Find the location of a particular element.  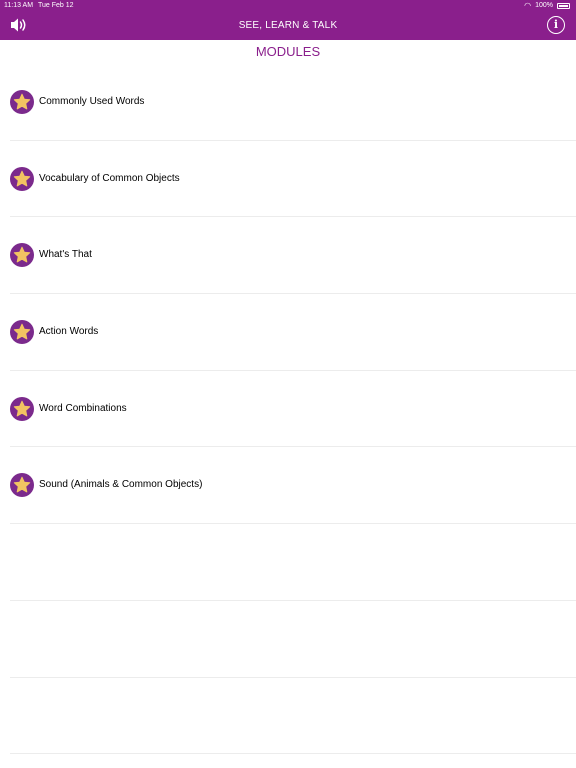

app-title: SEE, LEARN & TALK is located at coordinates (288, 25).